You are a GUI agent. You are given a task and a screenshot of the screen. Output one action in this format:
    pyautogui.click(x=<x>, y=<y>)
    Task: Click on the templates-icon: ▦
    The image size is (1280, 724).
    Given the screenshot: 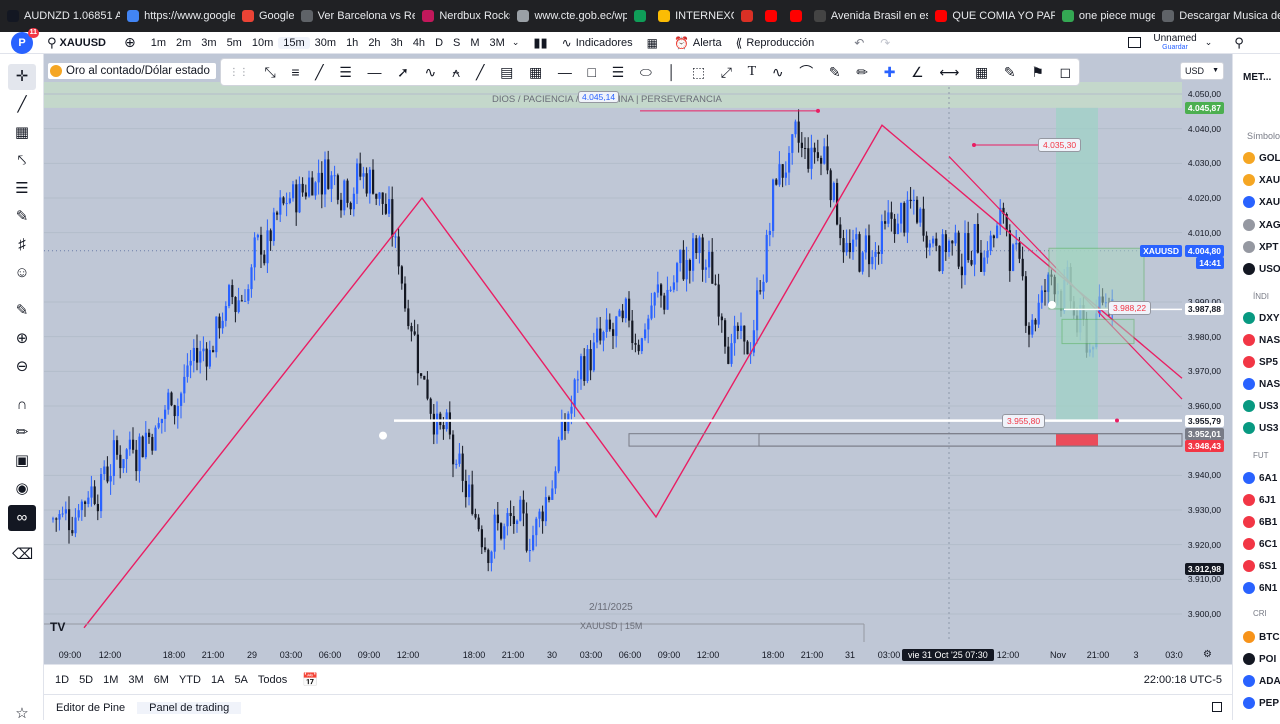 What is the action you would take?
    pyautogui.click(x=652, y=43)
    